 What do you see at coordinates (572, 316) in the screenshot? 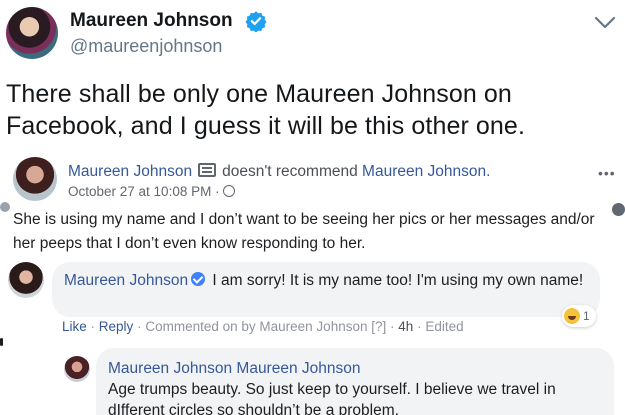
I see `haha-emoji-icon` at bounding box center [572, 316].